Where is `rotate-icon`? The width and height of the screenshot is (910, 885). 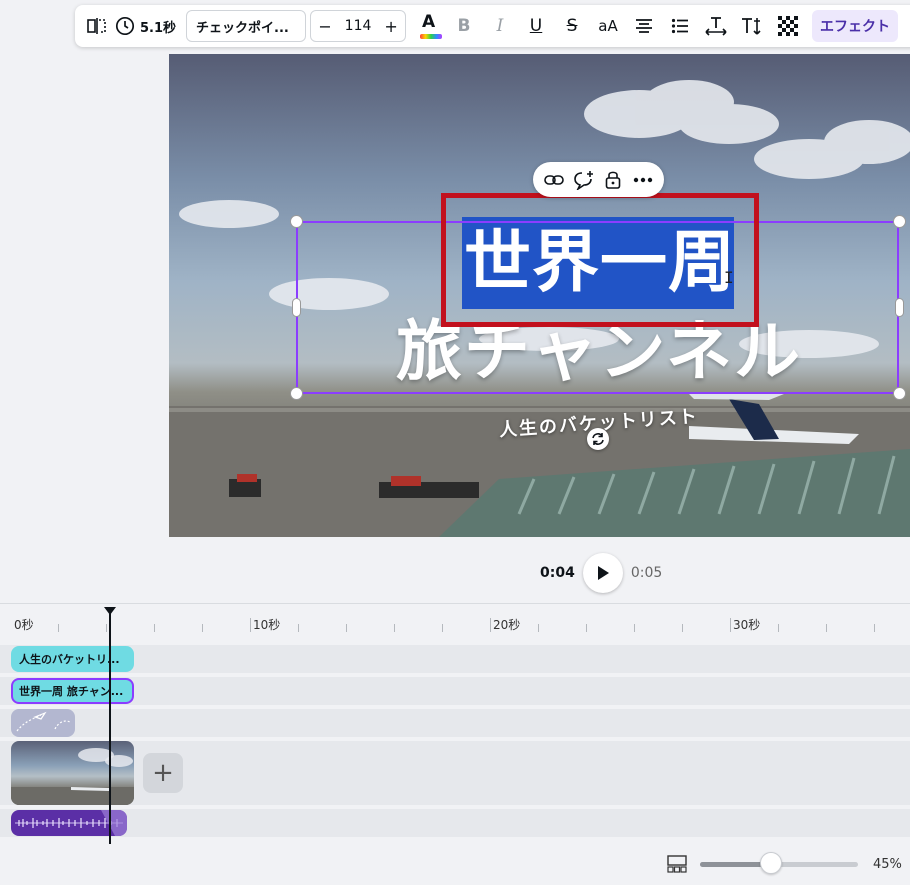
rotate-icon is located at coordinates (598, 439).